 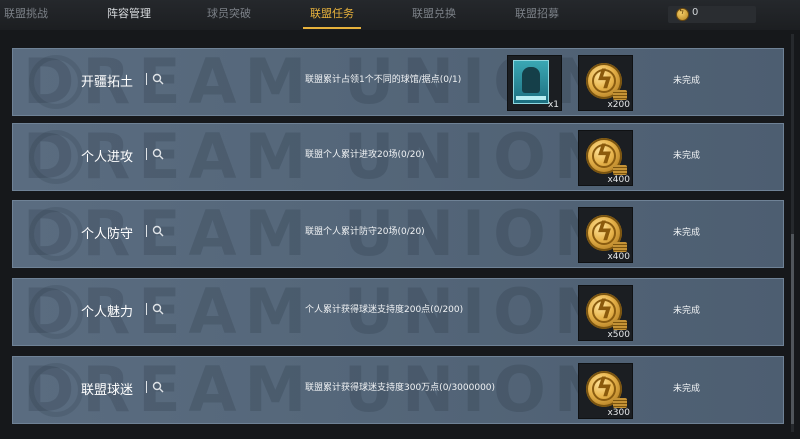 What do you see at coordinates (107, 82) in the screenshot?
I see `task-title: 开疆拓土` at bounding box center [107, 82].